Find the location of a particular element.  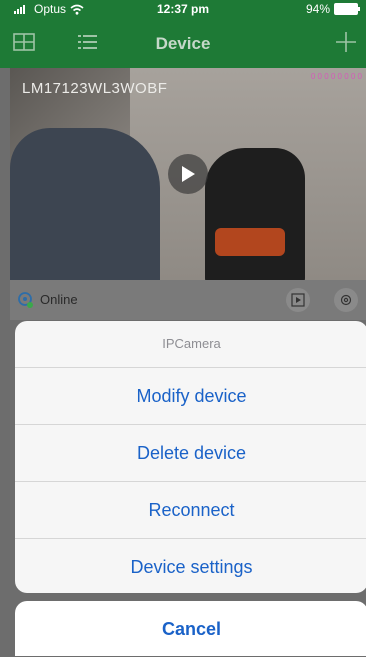

battery-icon is located at coordinates (347, 9).